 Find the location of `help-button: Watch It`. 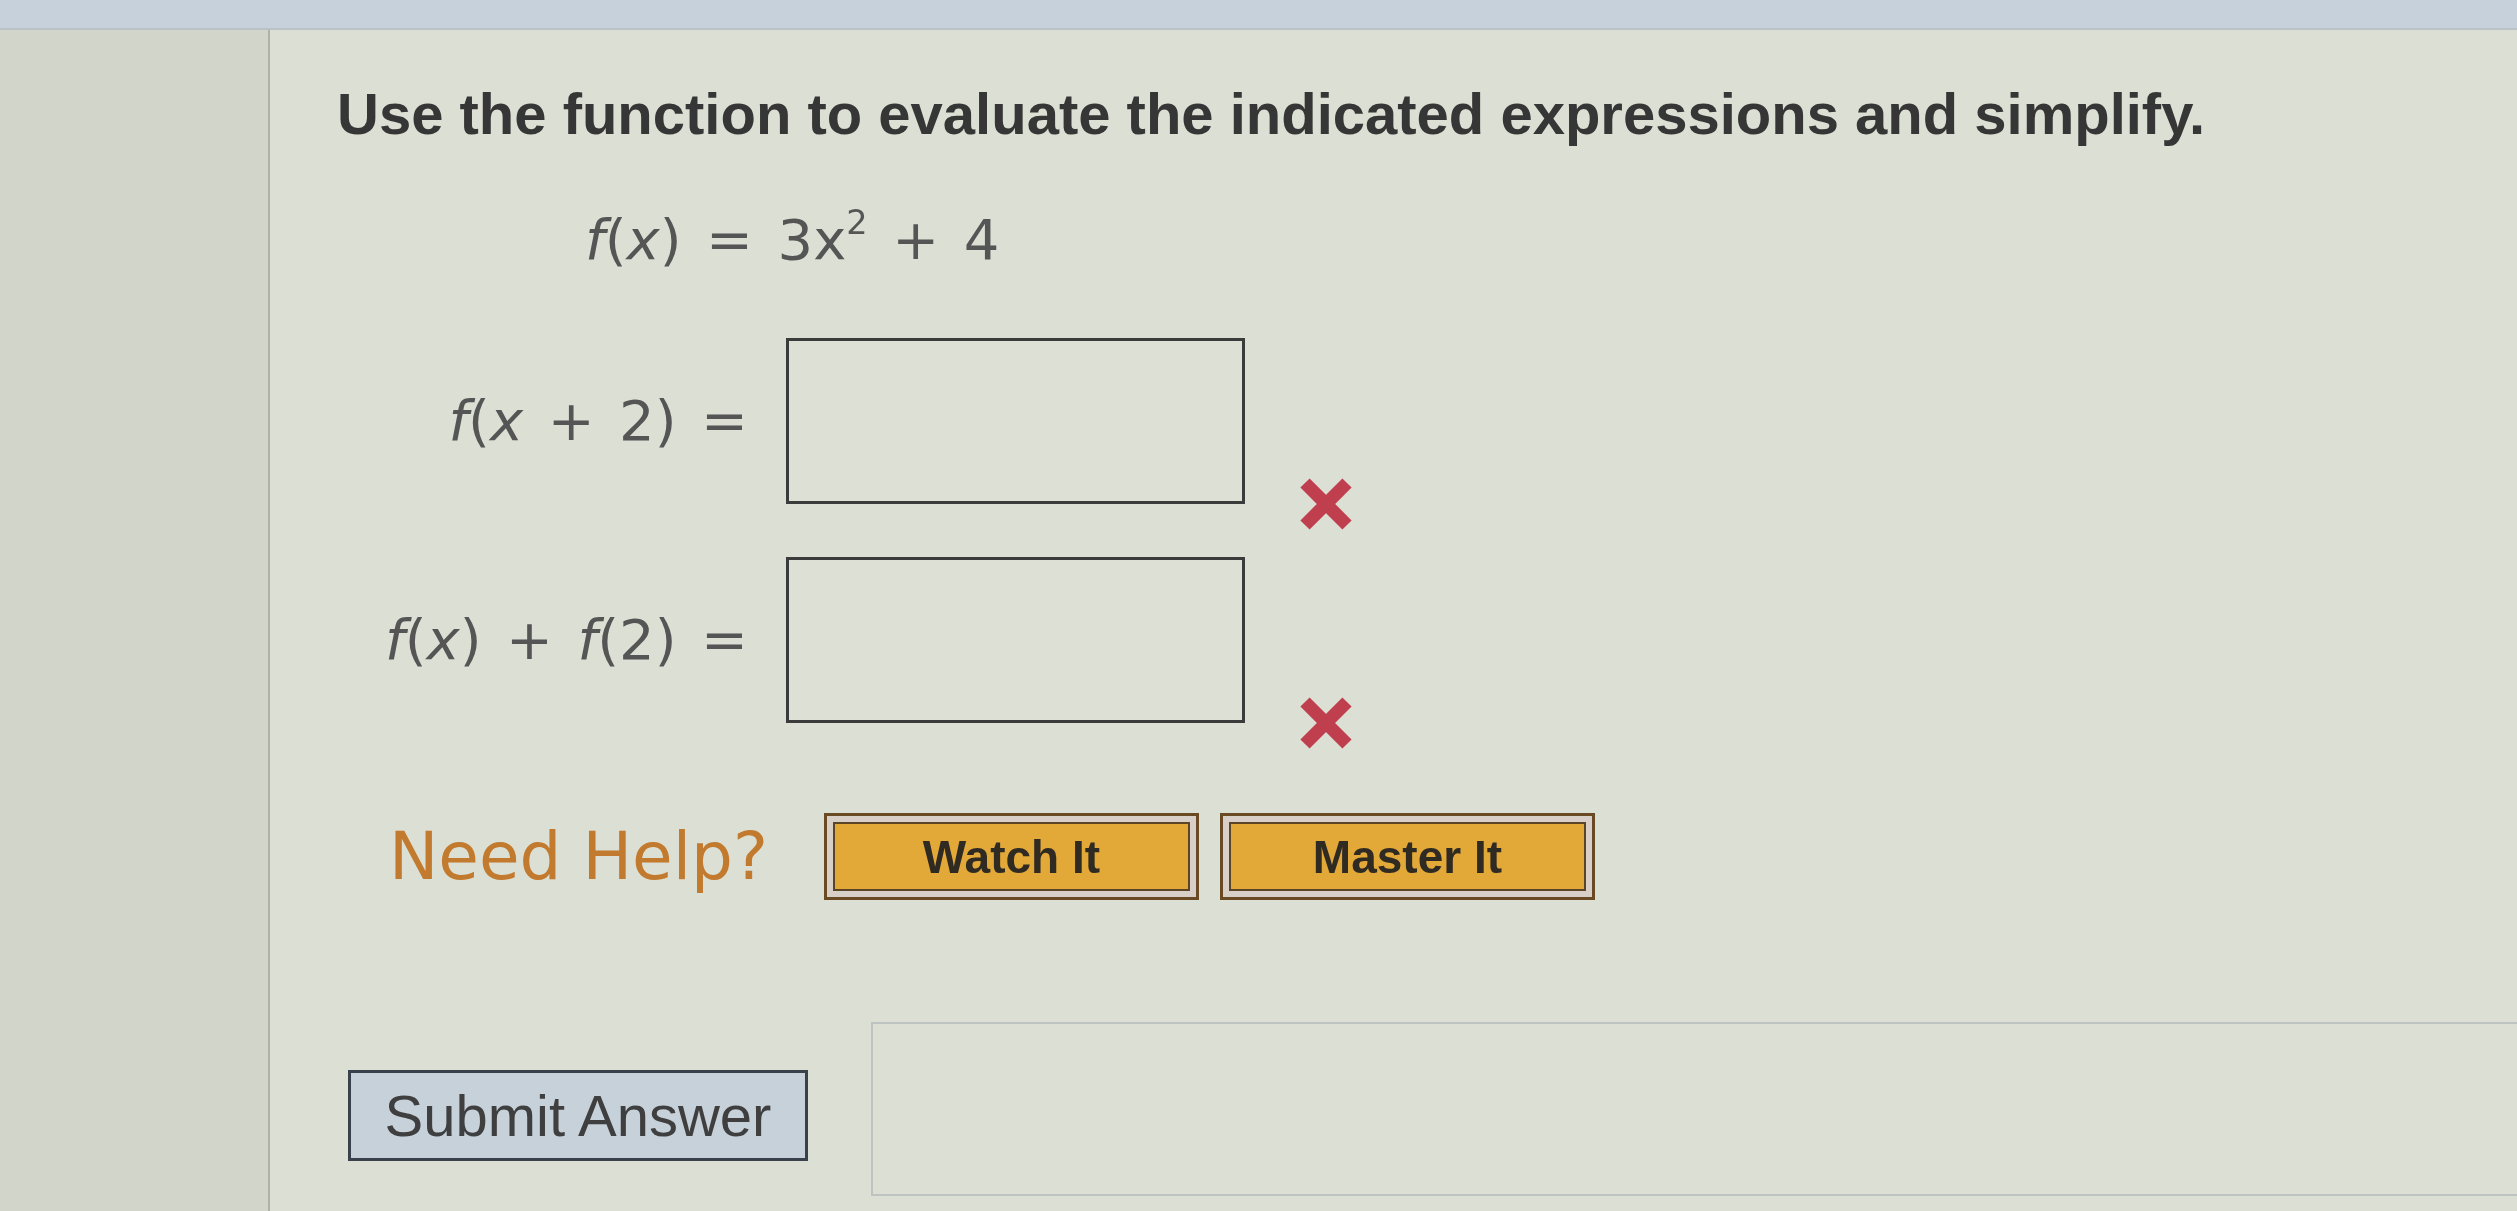

help-button: Watch It is located at coordinates (1011, 856).